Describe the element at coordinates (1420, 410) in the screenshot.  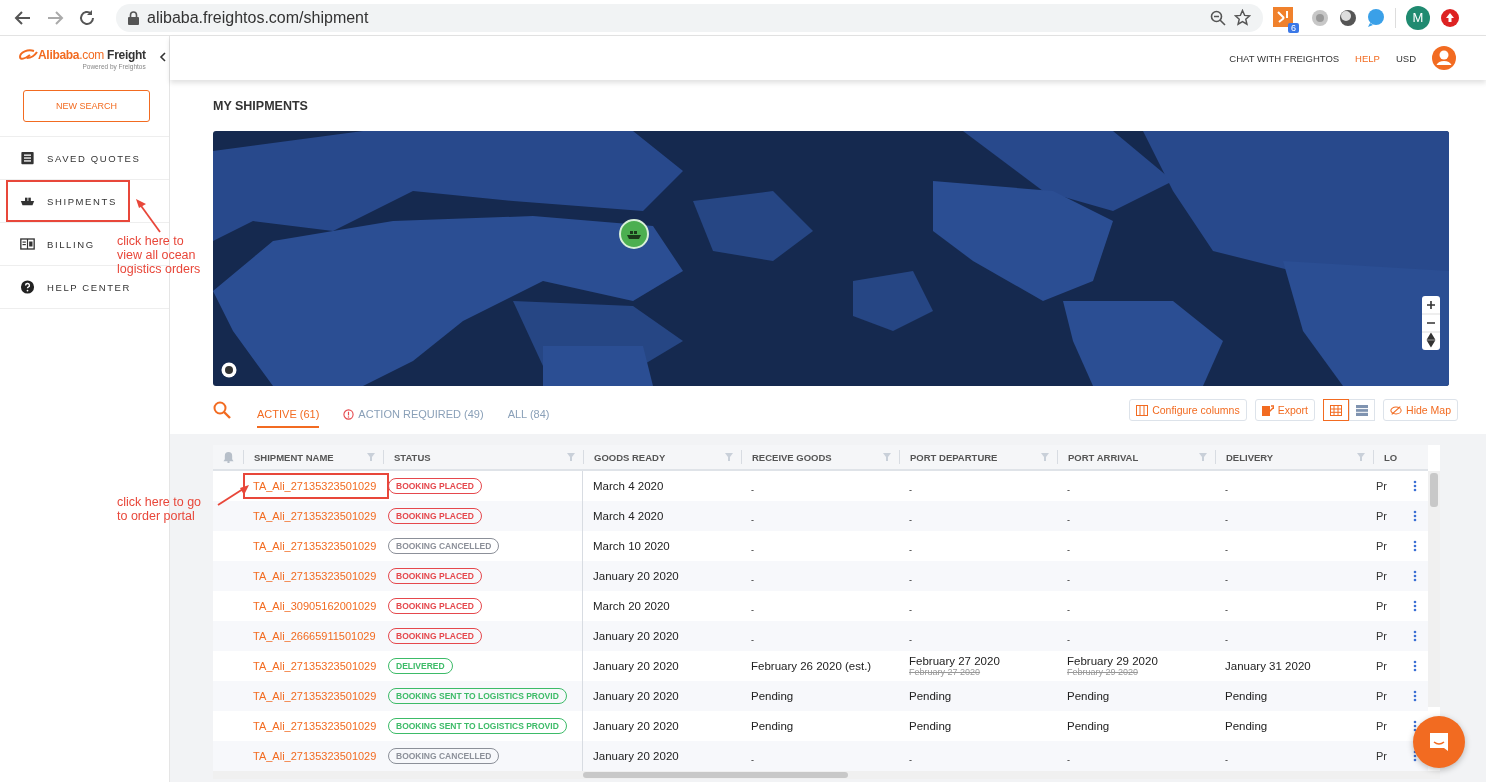
I see `hide-map-button: Hide Map` at that location.